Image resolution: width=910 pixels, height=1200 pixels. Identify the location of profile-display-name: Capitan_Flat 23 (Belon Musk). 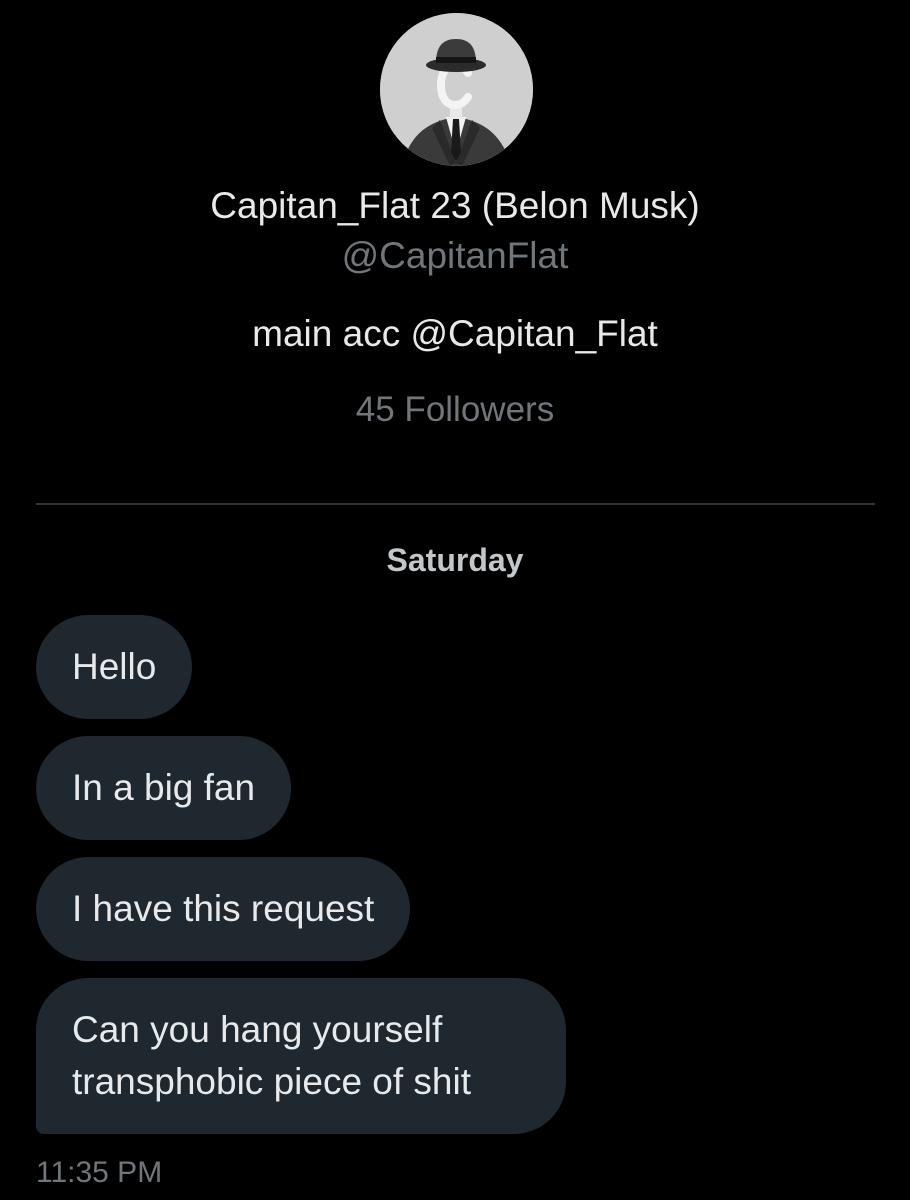
(455, 206).